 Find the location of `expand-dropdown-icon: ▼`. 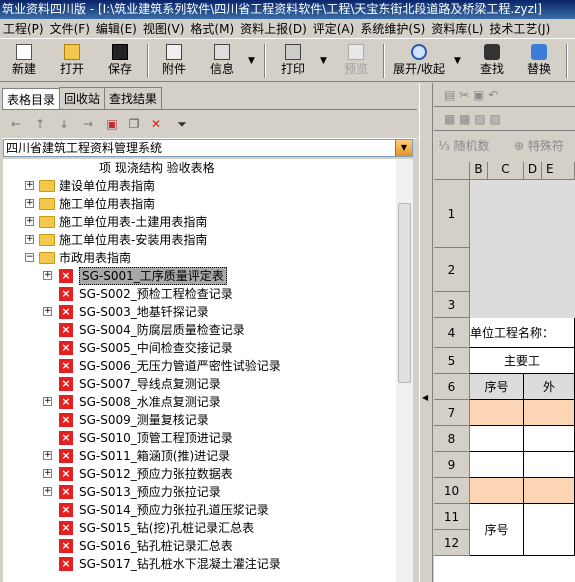

expand-dropdown-icon: ▼ is located at coordinates (457, 61).